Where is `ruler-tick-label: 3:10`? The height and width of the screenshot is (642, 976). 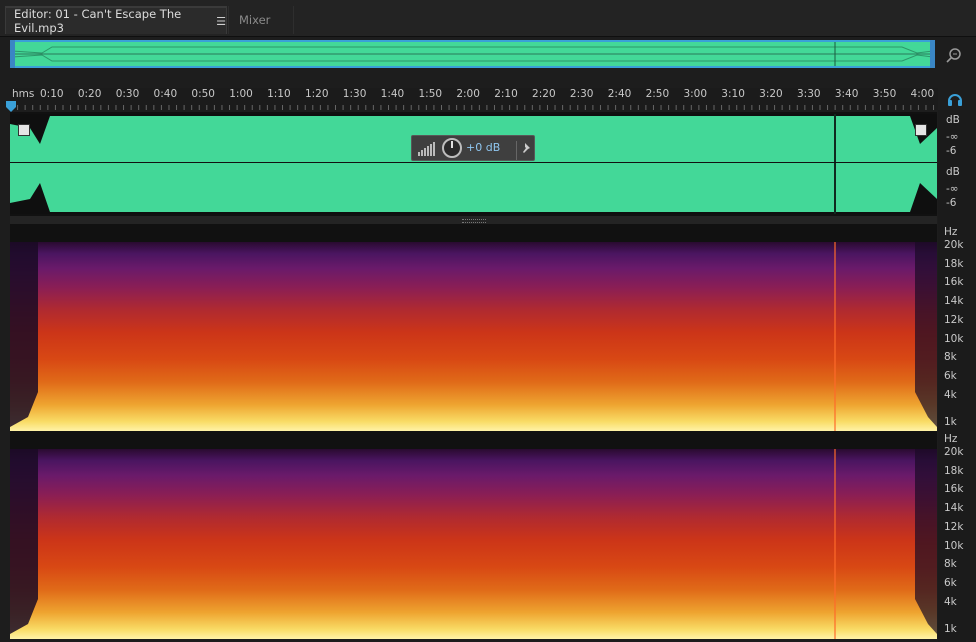
ruler-tick-label: 3:10 is located at coordinates (733, 94).